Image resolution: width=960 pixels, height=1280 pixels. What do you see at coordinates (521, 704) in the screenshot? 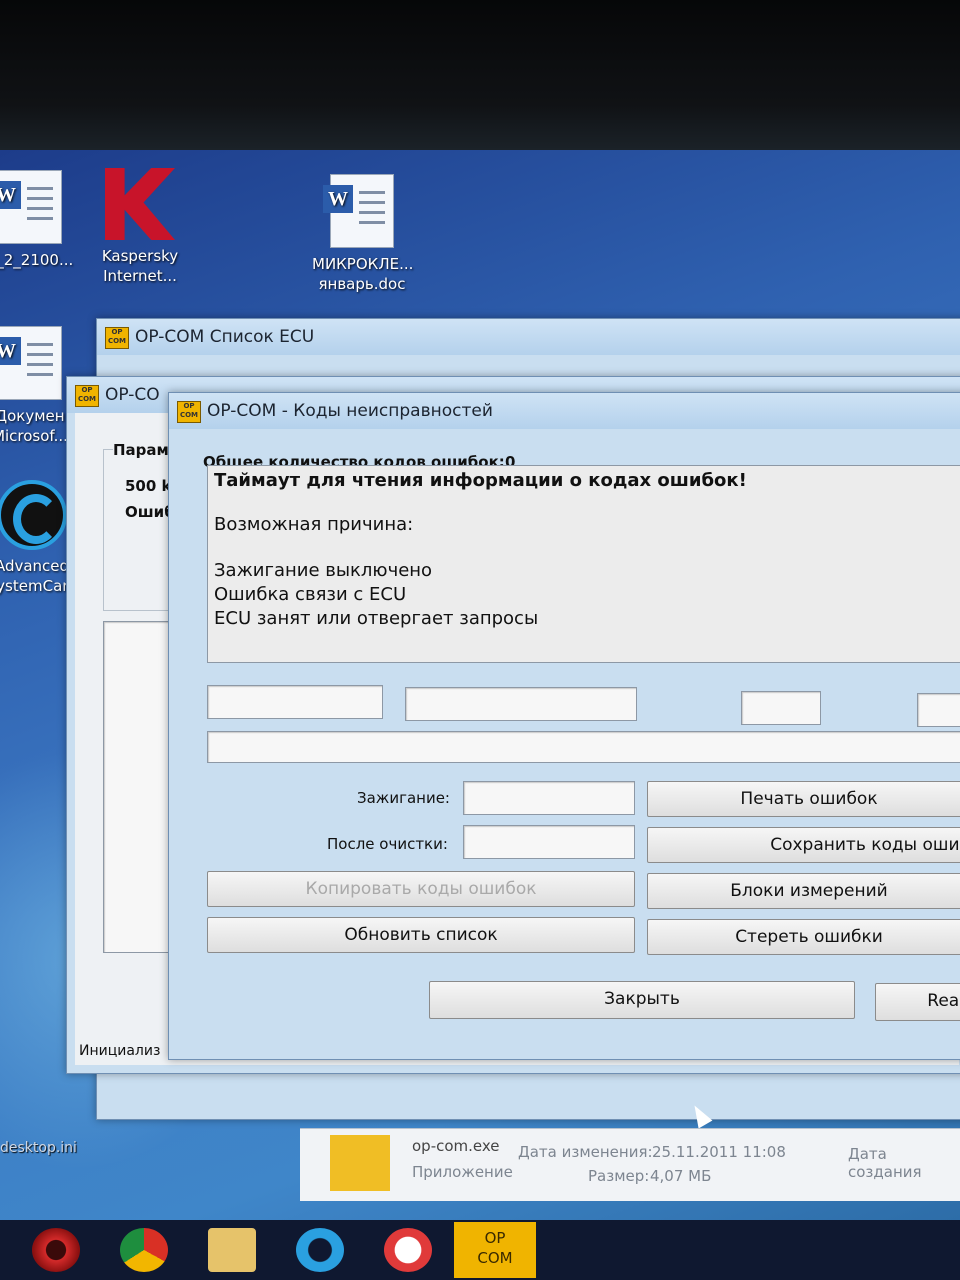
I see `description-field` at bounding box center [521, 704].